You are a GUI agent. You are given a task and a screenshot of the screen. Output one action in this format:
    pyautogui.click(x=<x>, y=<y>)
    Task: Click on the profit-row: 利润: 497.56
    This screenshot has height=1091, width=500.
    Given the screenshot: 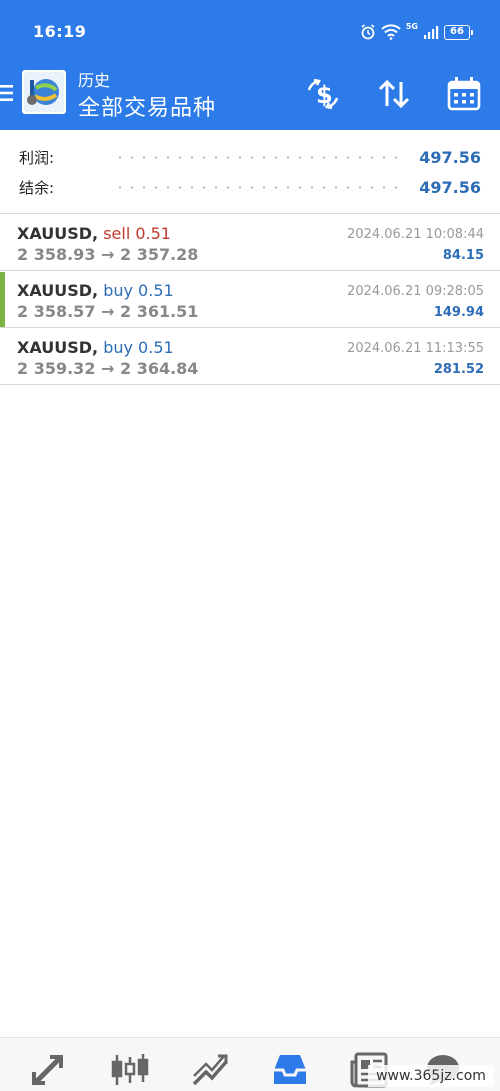 What is the action you would take?
    pyautogui.click(x=250, y=157)
    